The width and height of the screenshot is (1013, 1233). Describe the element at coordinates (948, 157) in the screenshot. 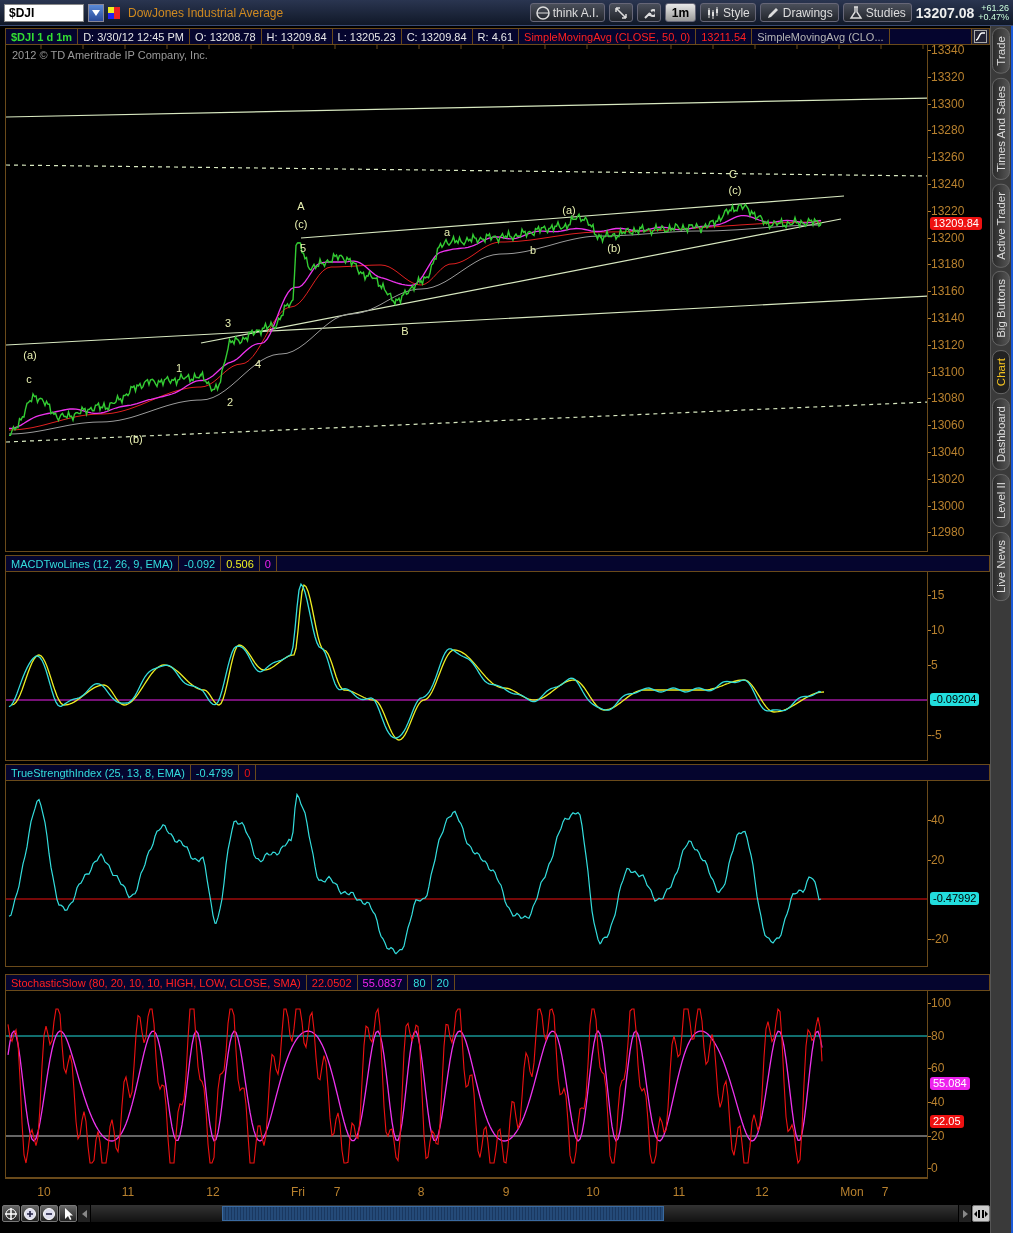

I see `axis-label: 13260` at that location.